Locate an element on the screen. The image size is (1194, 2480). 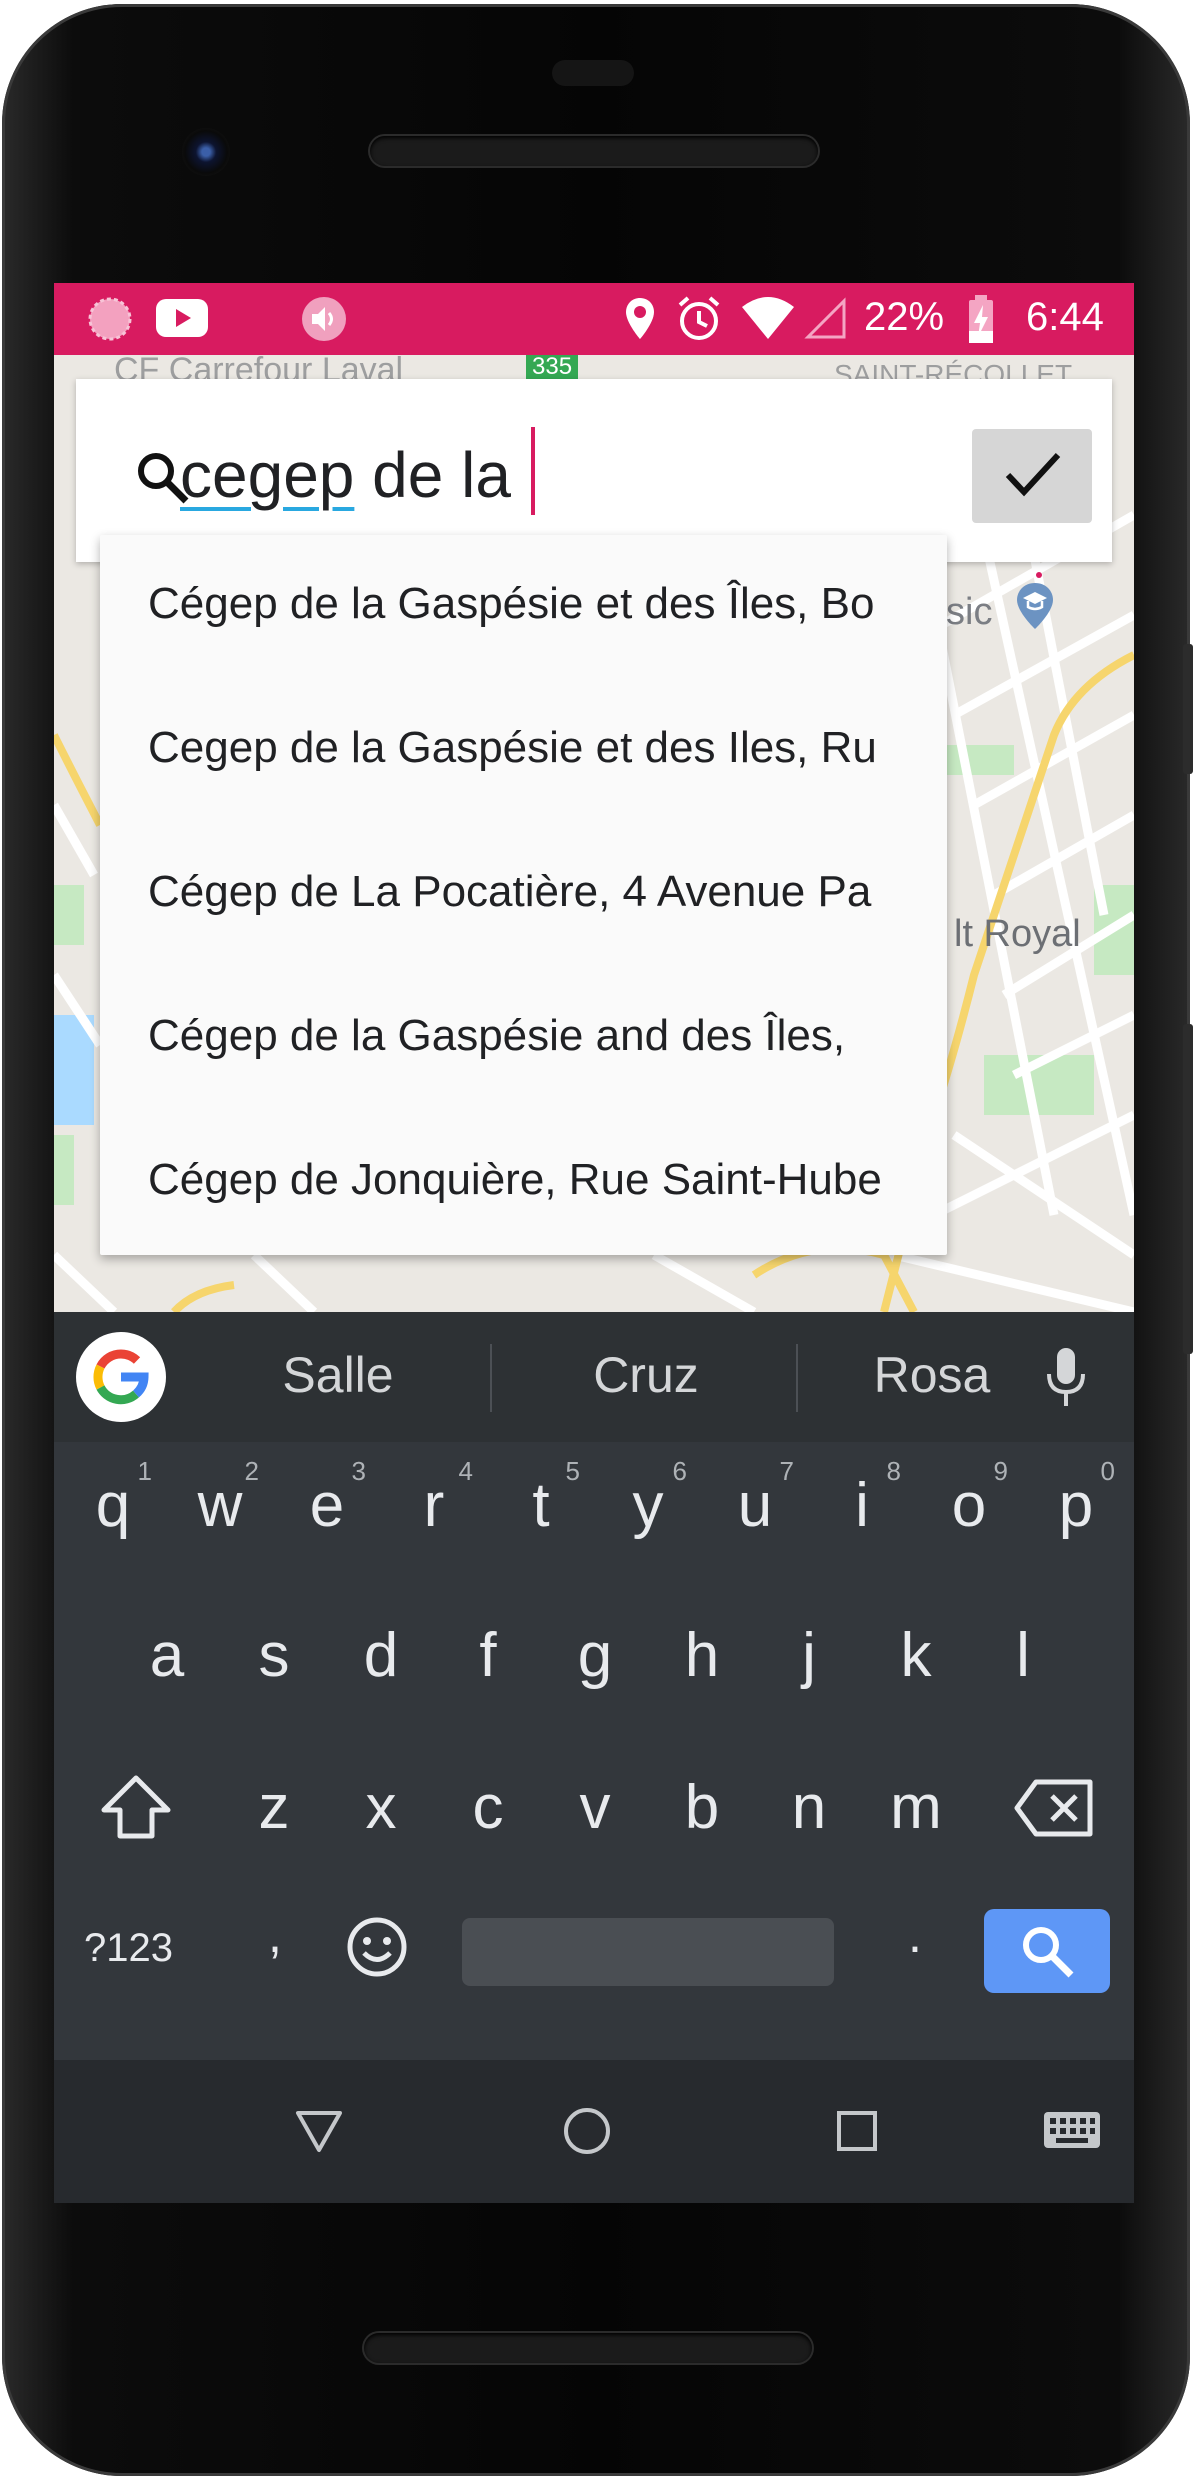
divider is located at coordinates (491, 1378).